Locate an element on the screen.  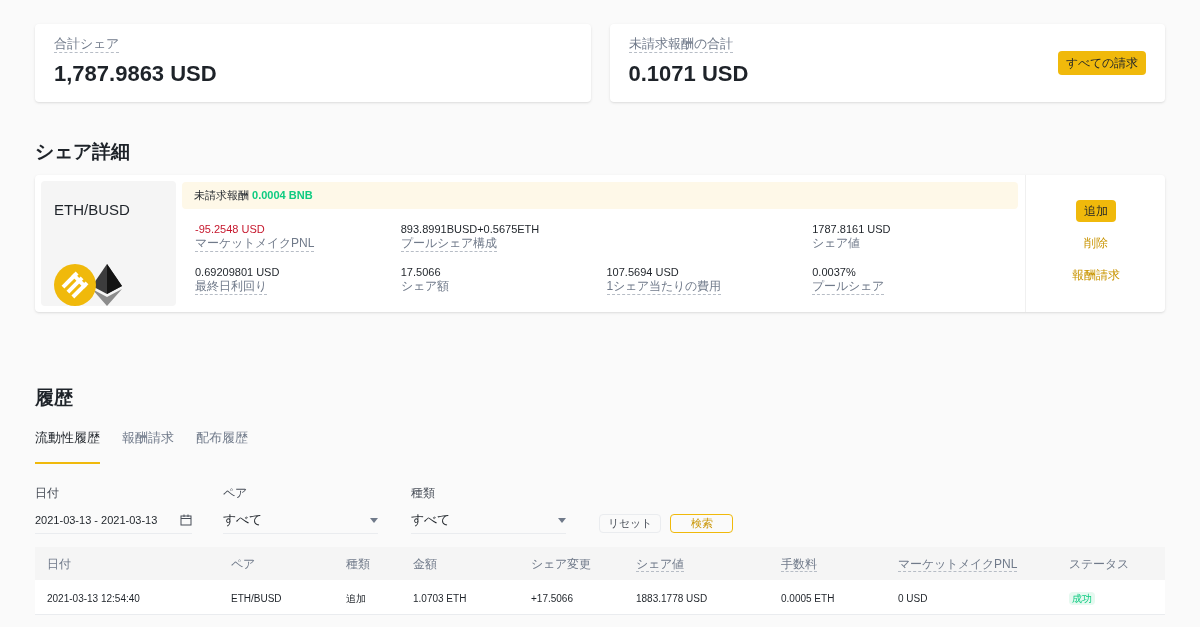
stat-label: マーケットメイクPNL is located at coordinates (255, 243).